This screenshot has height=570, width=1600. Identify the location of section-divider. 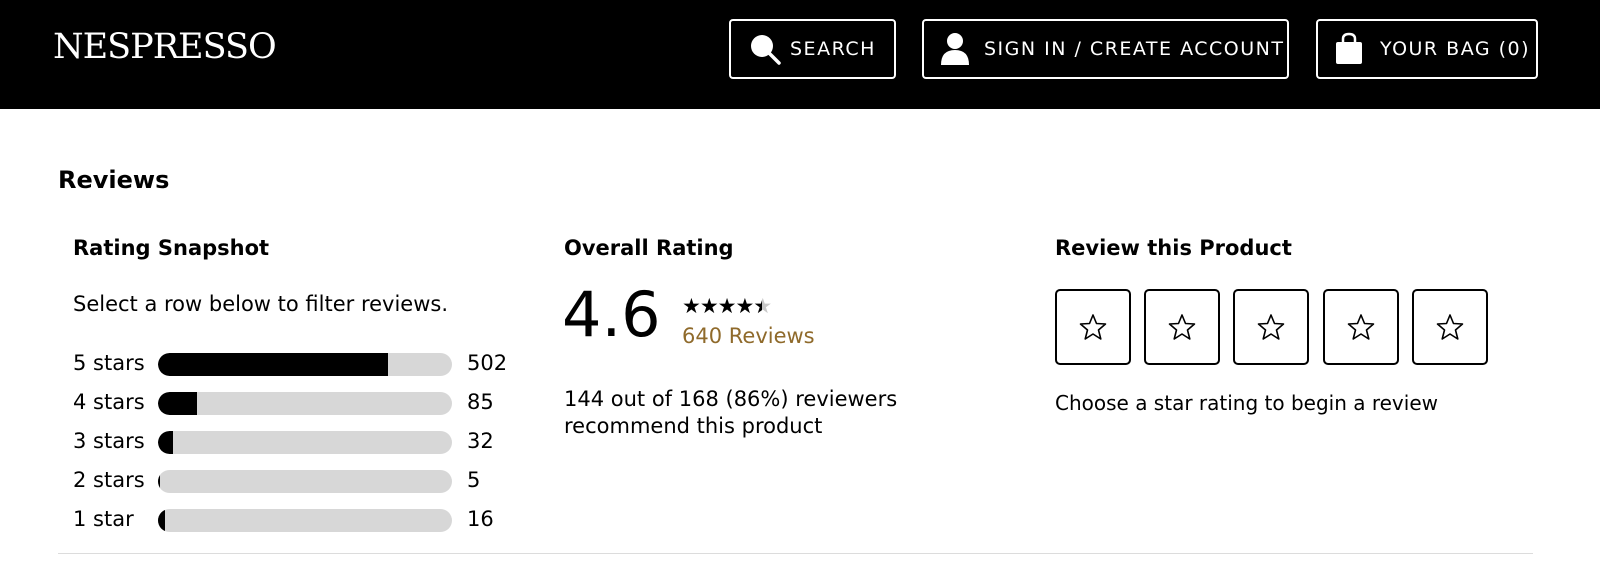
(795, 553).